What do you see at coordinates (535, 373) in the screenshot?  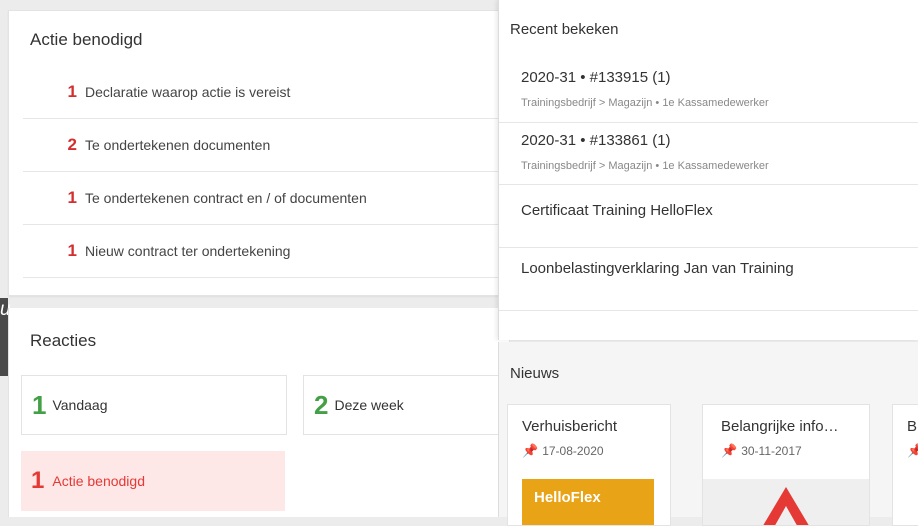 I see `nieuws-title: Nieuws` at bounding box center [535, 373].